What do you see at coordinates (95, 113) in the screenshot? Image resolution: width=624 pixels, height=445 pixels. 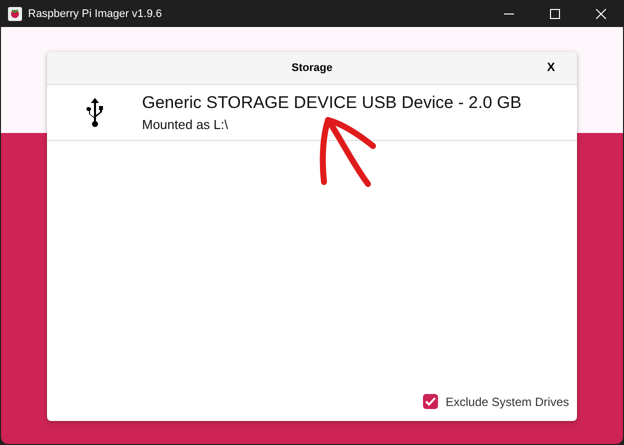 I see `usb-icon` at bounding box center [95, 113].